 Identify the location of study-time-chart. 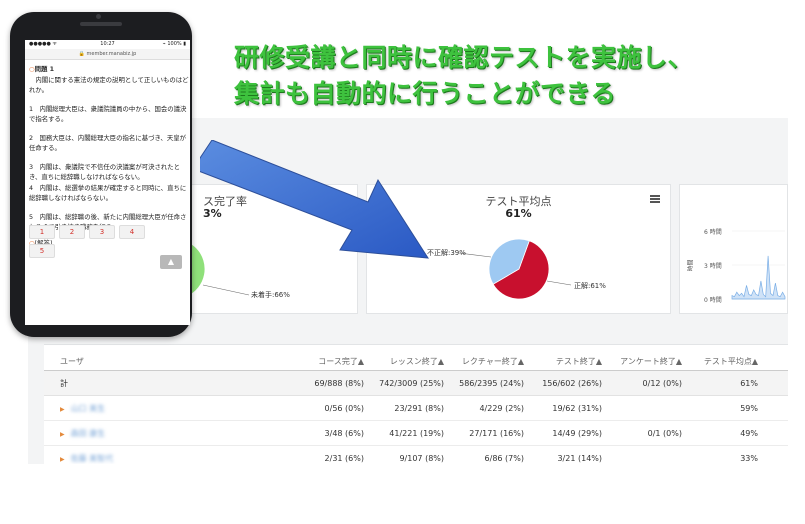
(758, 265).